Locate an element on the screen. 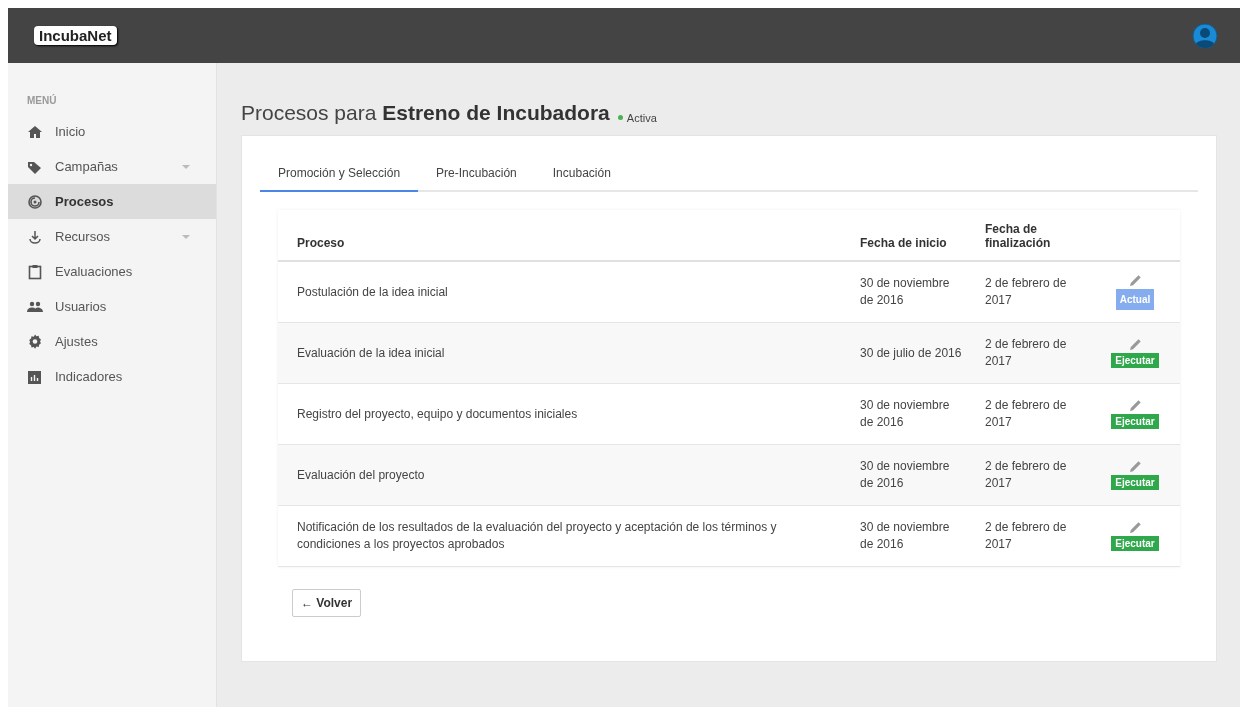 This screenshot has height=707, width=1250. sidebar-item: Usuarios is located at coordinates (112, 306).